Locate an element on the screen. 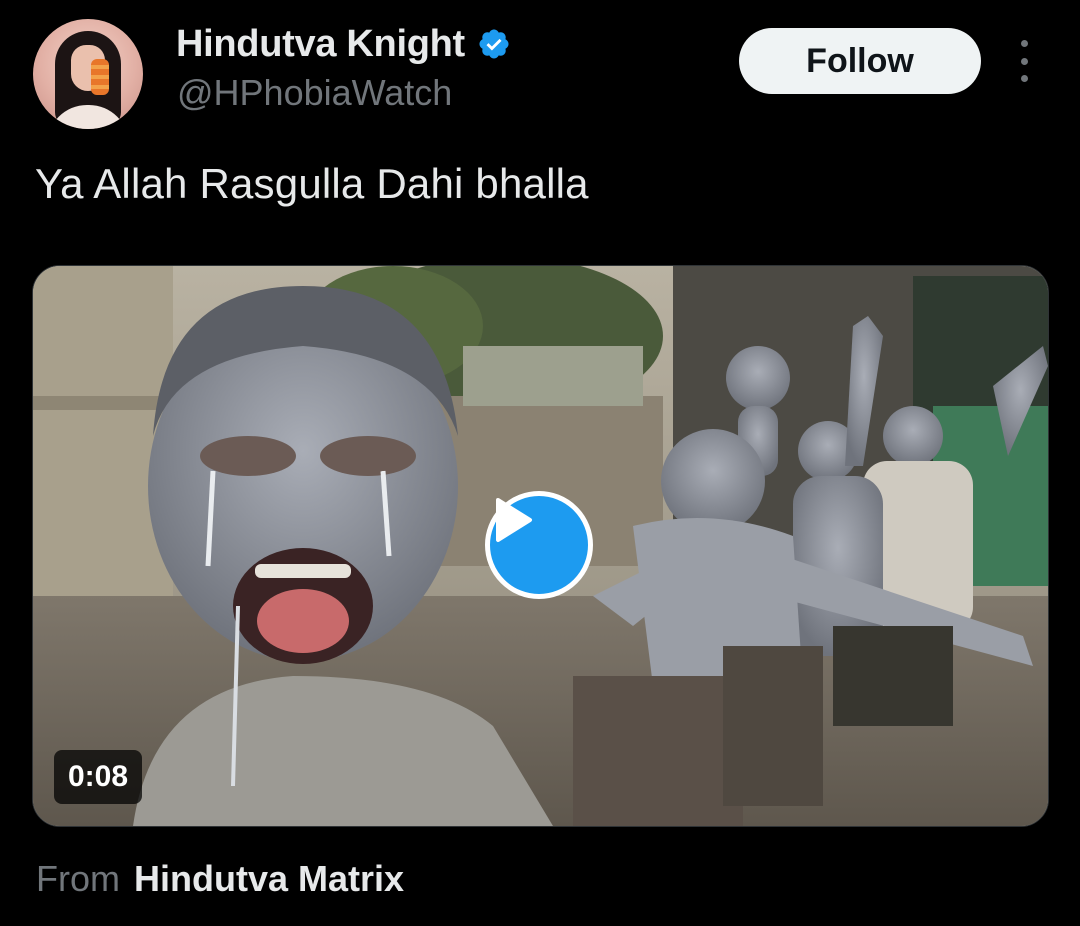 The height and width of the screenshot is (926, 1080). author-display-name: Hindutva Knight is located at coordinates (320, 44).